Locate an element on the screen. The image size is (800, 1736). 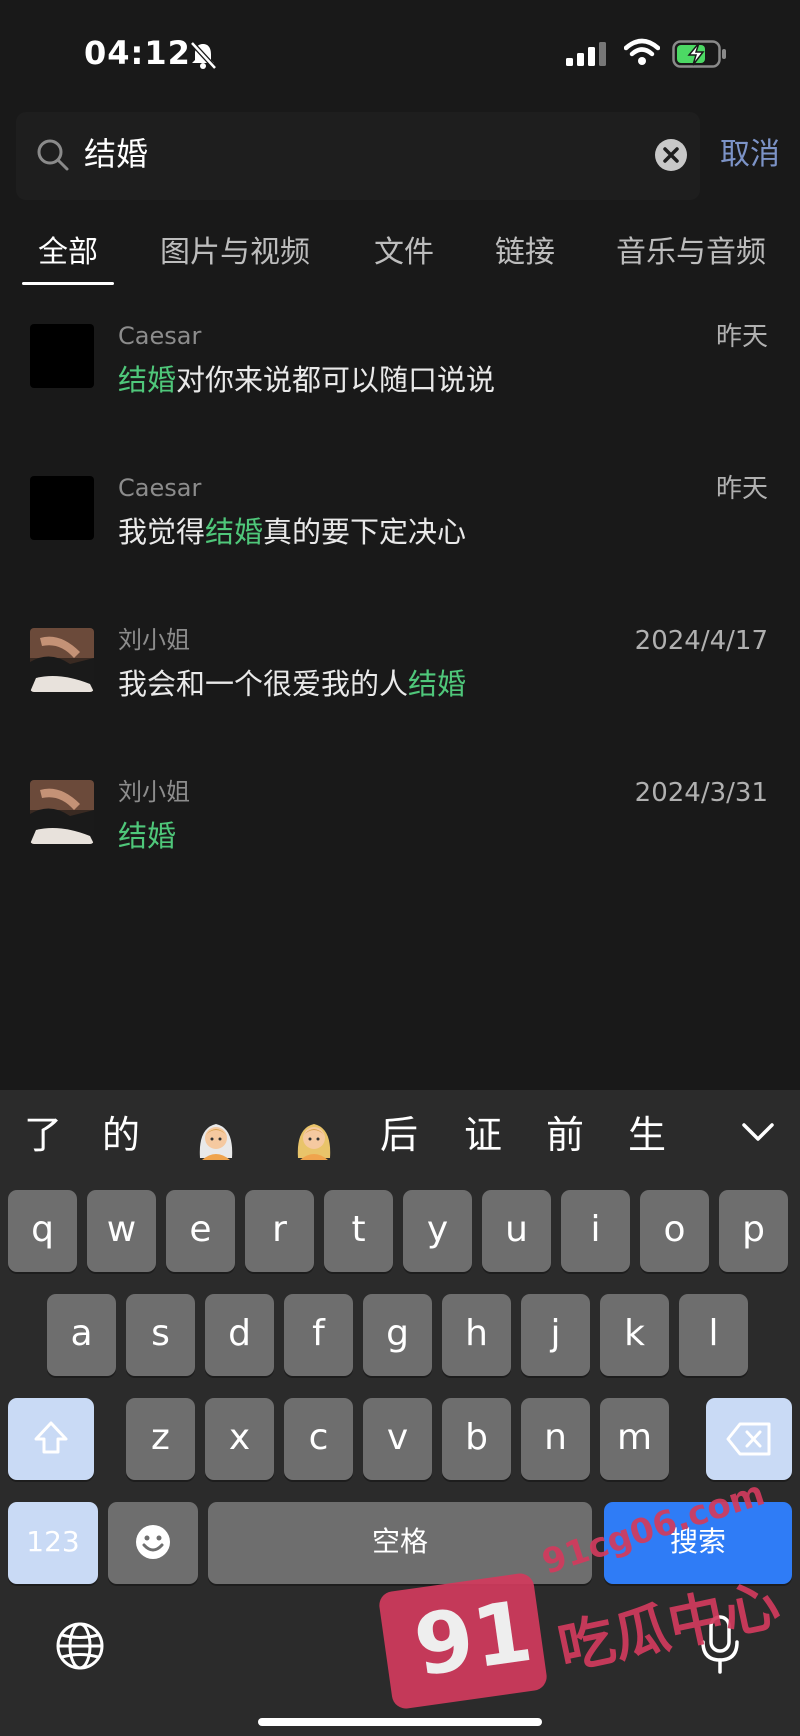
message-snippet: 我会和一个很爱我的人结婚 is located at coordinates (292, 684).